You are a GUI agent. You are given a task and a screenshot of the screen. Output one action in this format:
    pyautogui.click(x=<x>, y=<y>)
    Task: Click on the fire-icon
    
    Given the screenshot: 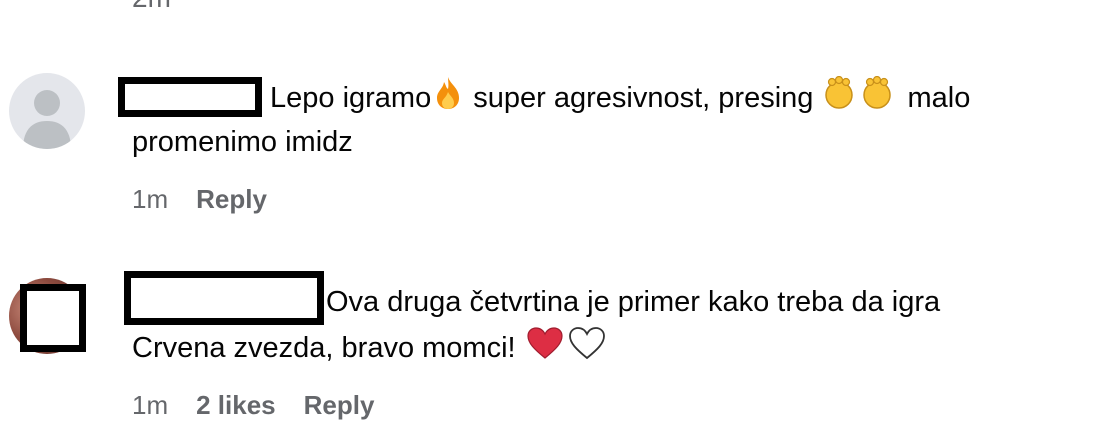 What is the action you would take?
    pyautogui.click(x=448, y=99)
    